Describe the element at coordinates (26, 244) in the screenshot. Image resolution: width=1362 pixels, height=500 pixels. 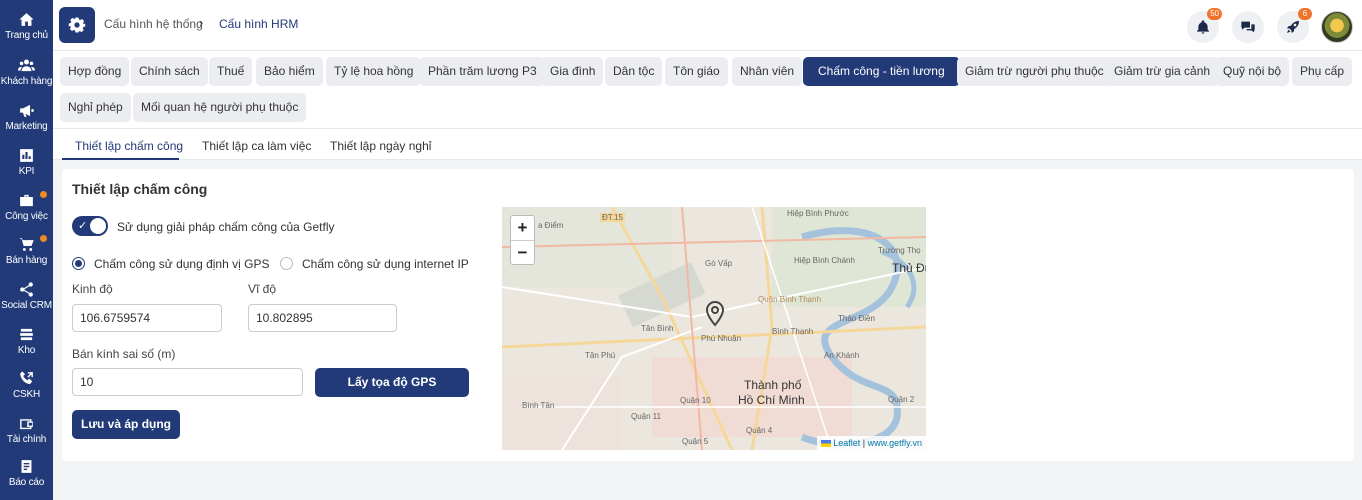
I see `cart-icon` at that location.